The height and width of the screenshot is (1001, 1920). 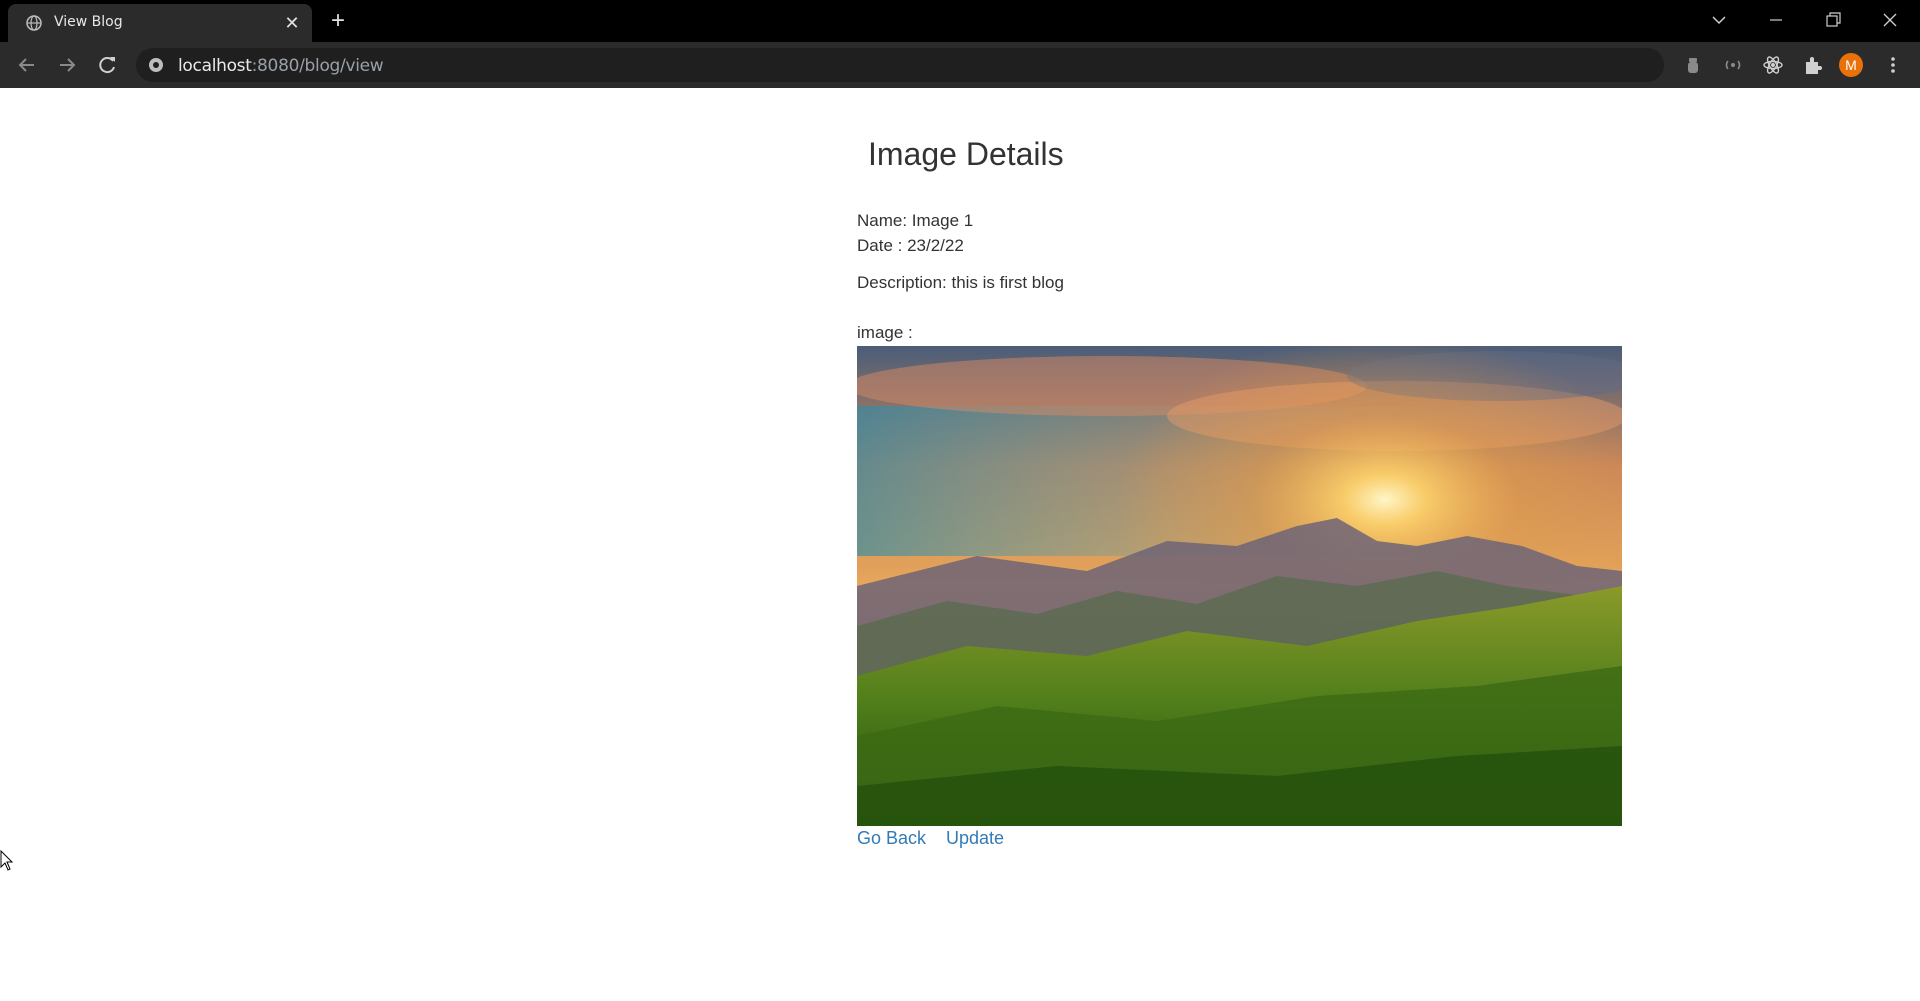 What do you see at coordinates (900, 65) in the screenshot?
I see `address-bar: localhost:8080/blog/view` at bounding box center [900, 65].